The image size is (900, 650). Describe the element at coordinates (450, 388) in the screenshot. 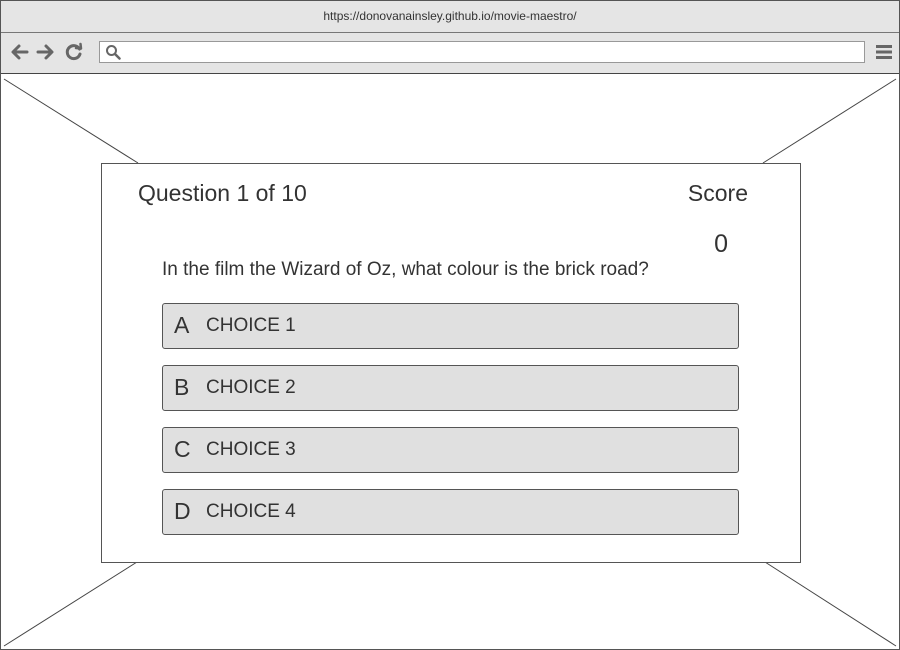

I see `choice-button-b: B CHOICE 2` at that location.